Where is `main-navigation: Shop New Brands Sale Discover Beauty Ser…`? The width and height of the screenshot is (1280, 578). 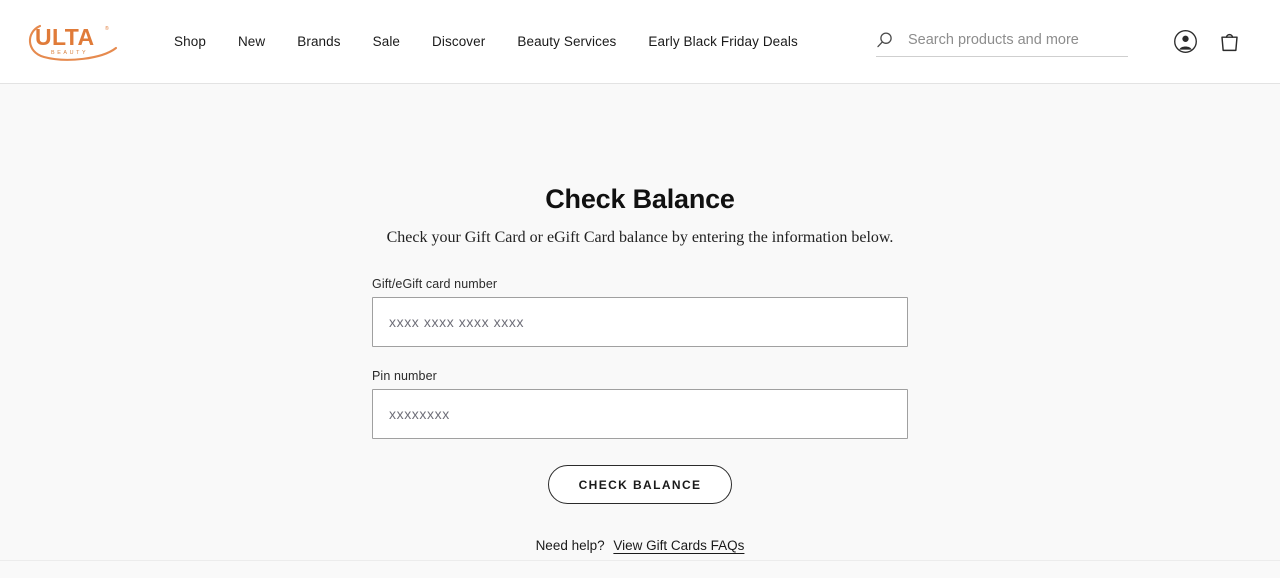 main-navigation: Shop New Brands Sale Discover Beauty Ser… is located at coordinates (486, 41).